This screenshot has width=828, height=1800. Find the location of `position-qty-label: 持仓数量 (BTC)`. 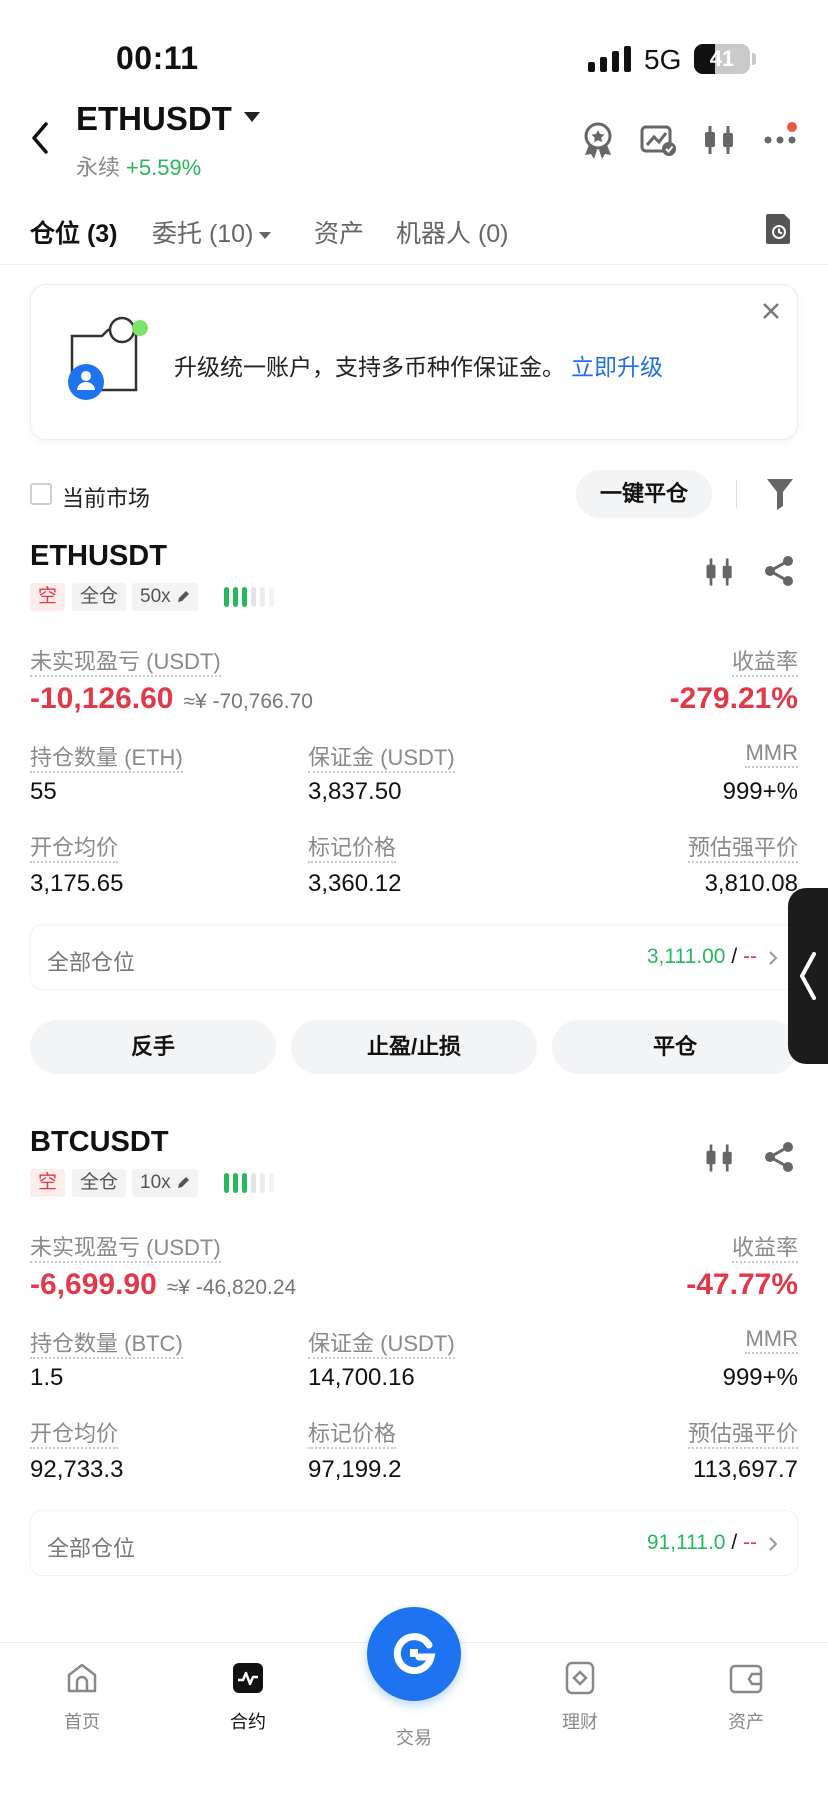

position-qty-label: 持仓数量 (BTC) is located at coordinates (106, 1345).